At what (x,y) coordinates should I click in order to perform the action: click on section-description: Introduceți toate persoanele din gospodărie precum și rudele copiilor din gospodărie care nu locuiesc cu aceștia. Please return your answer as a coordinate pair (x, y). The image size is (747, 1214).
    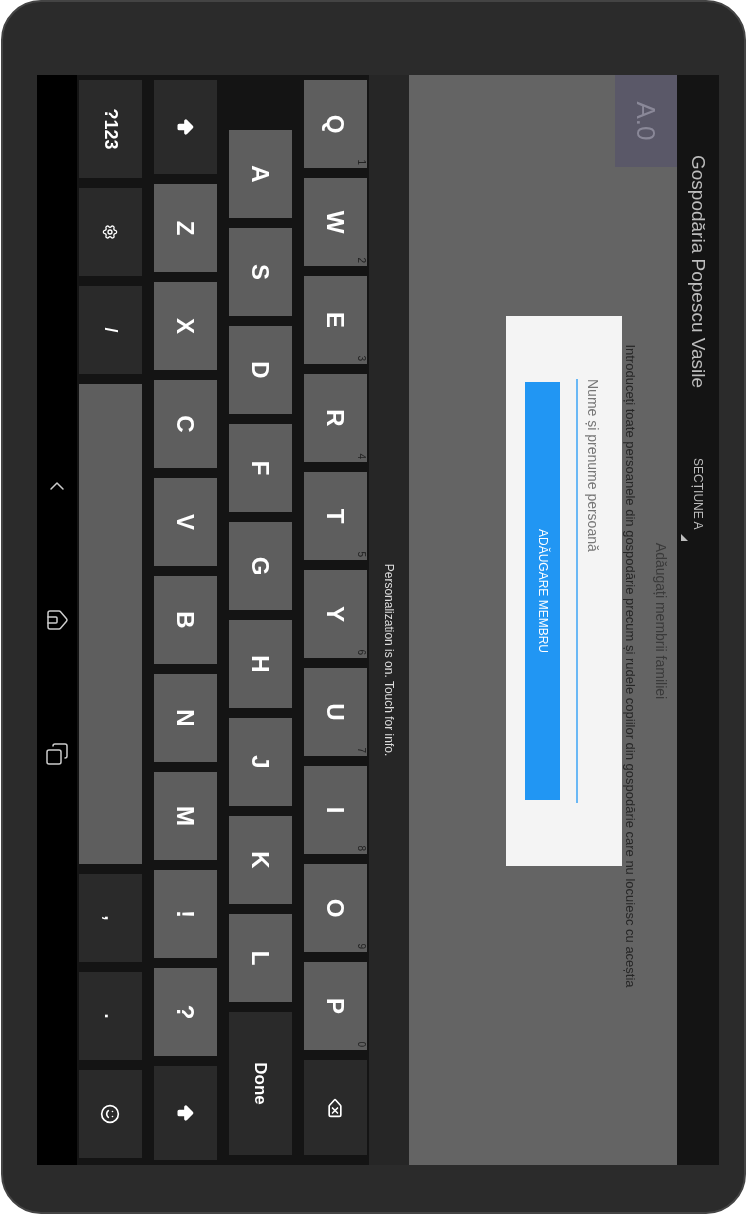
    Looking at the image, I should click on (630, 666).